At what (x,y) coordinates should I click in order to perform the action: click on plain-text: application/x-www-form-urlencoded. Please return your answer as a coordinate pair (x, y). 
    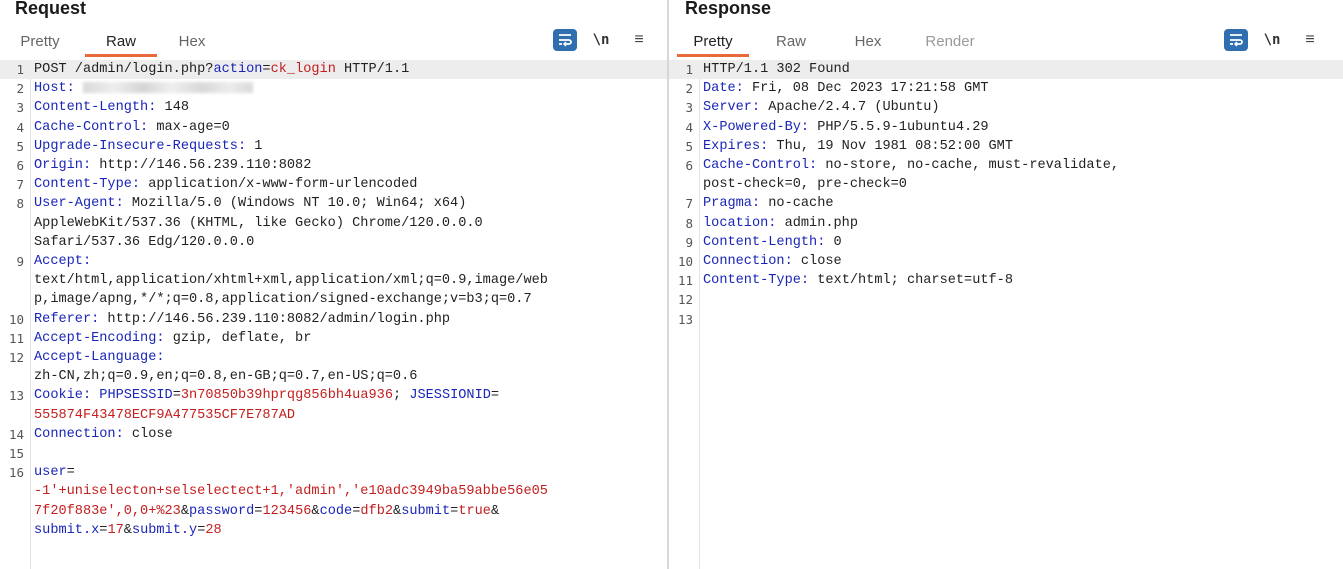
    Looking at the image, I should click on (279, 185).